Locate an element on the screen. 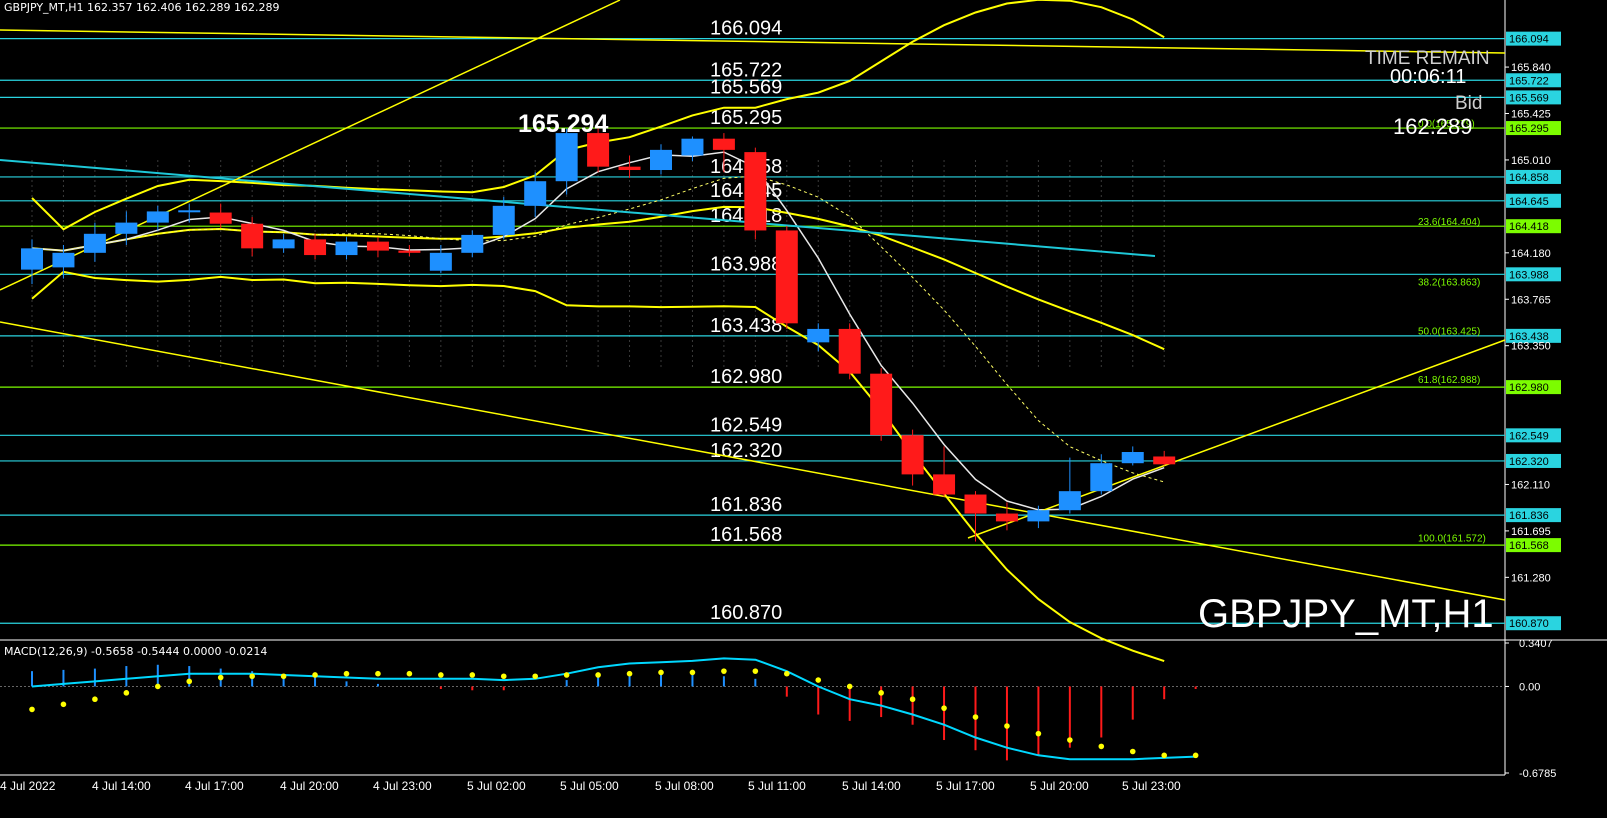  level-label: 161.836 is located at coordinates (746, 505).